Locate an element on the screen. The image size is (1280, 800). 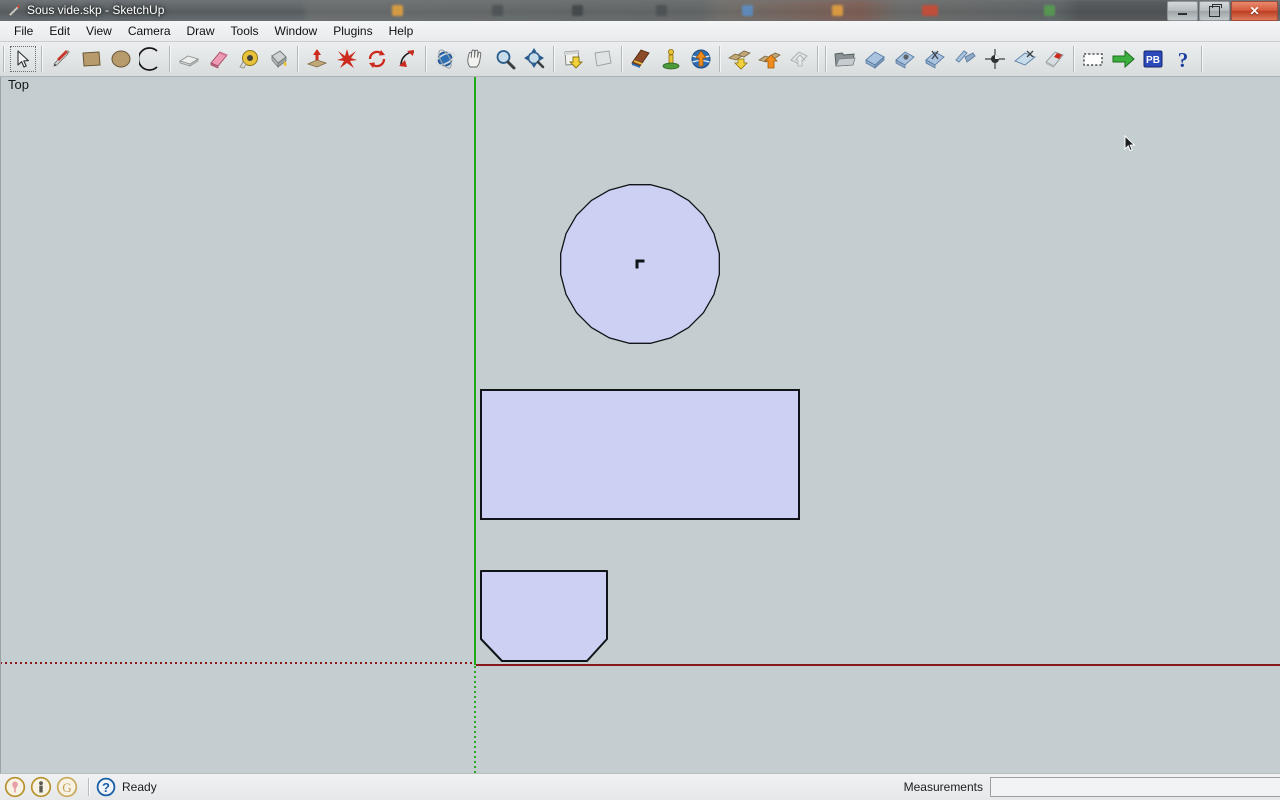
magnifier-icon is located at coordinates (506, 60).